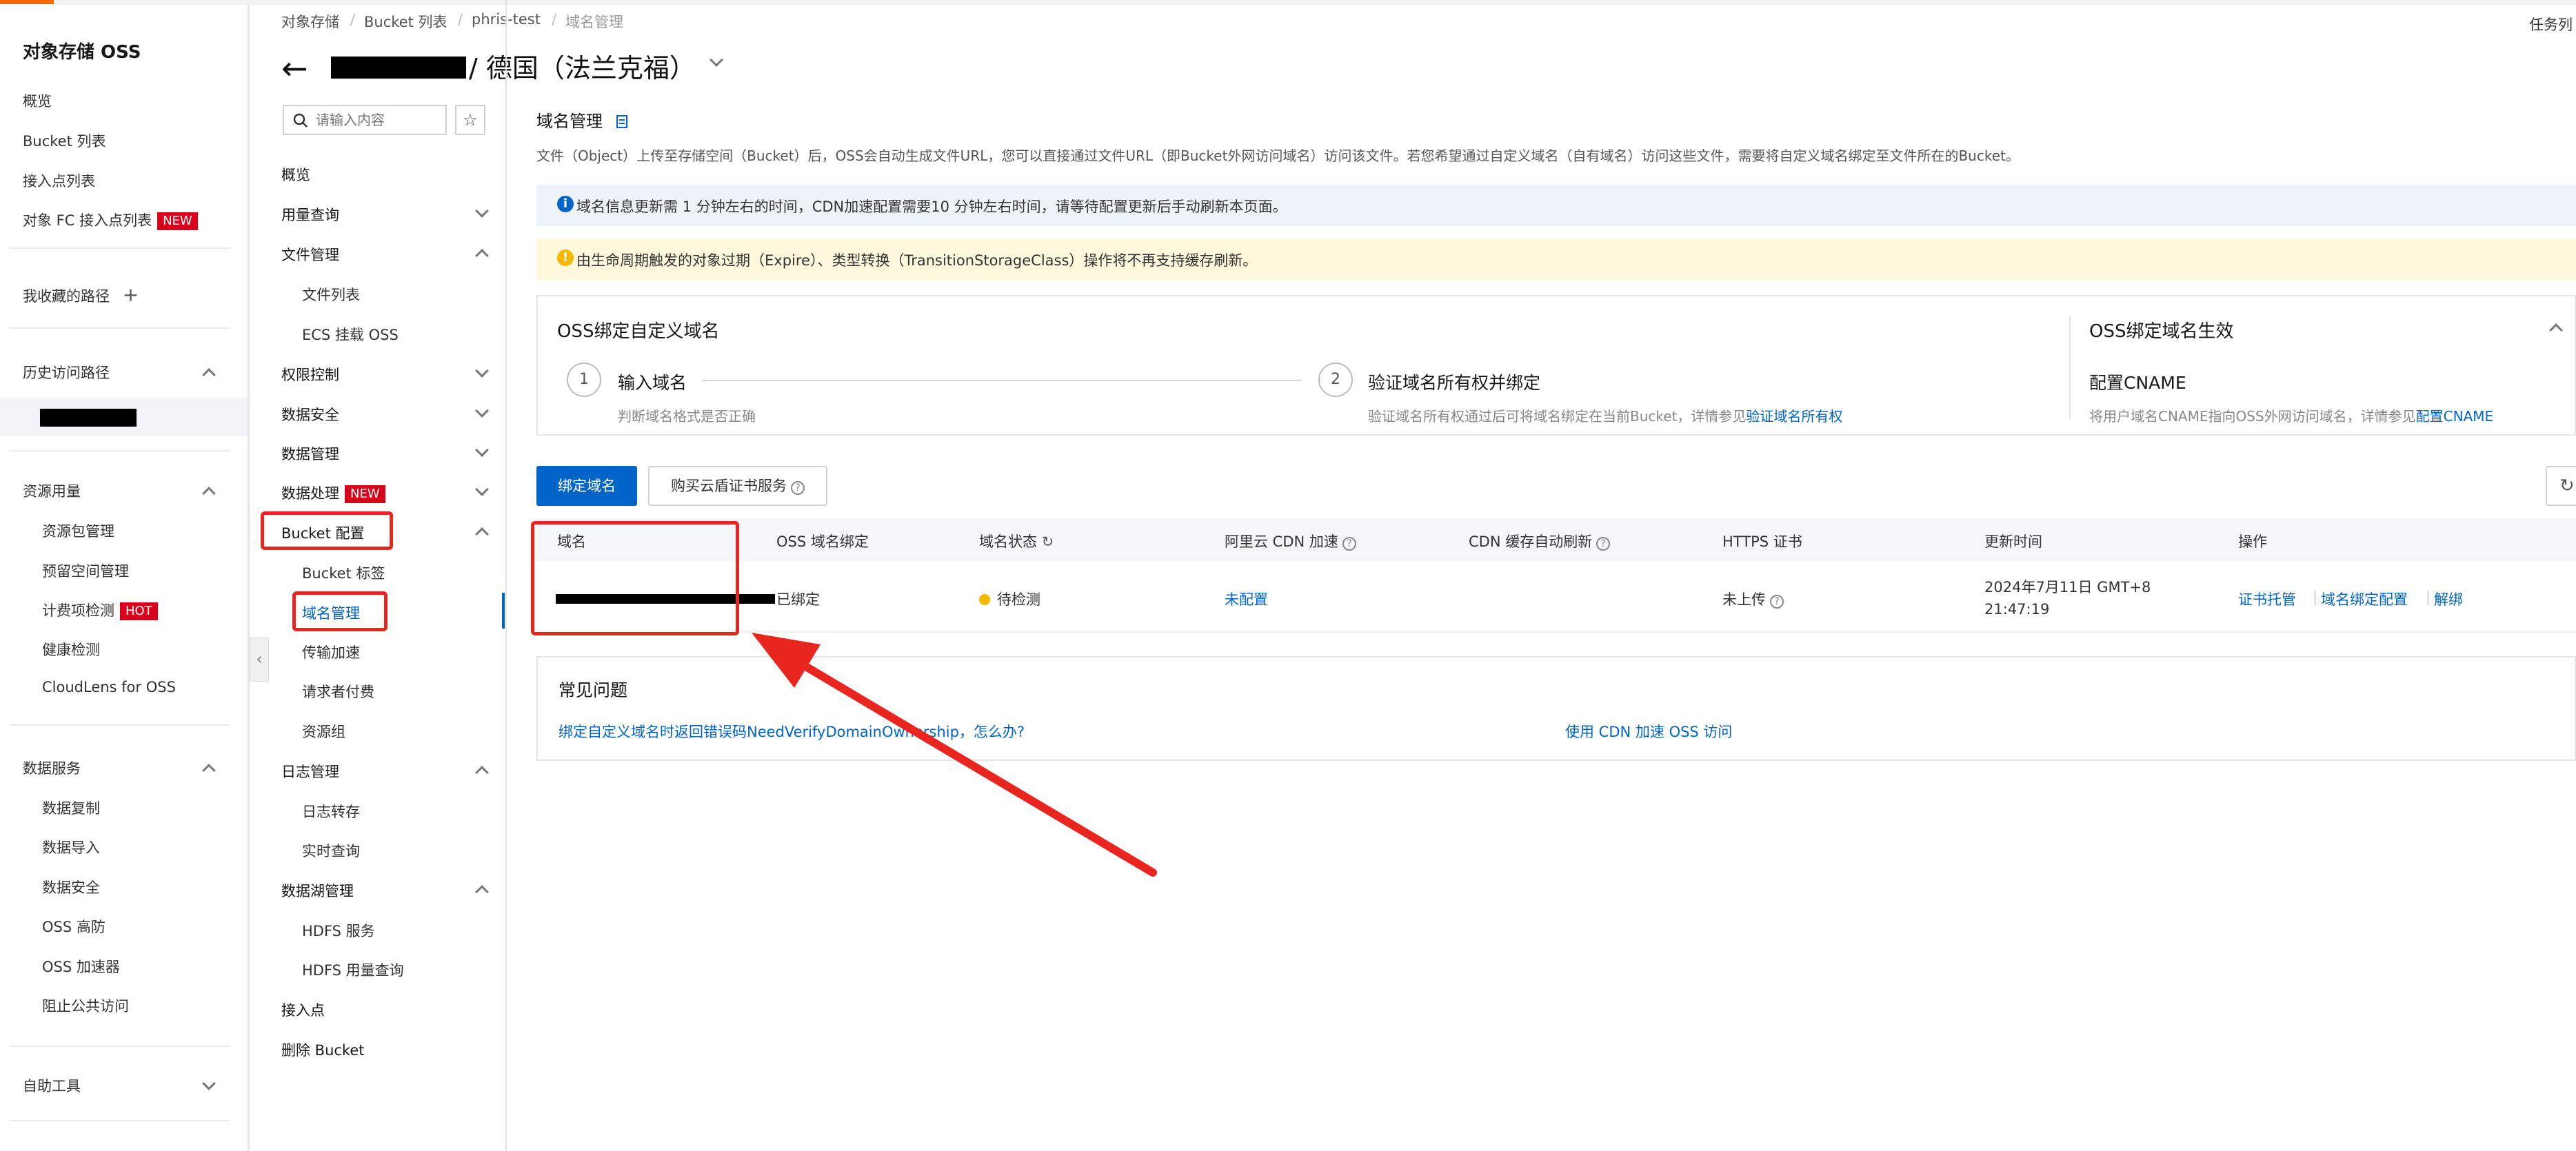 This screenshot has height=1151, width=2576. What do you see at coordinates (365, 494) in the screenshot?
I see `new-badge: NEW` at bounding box center [365, 494].